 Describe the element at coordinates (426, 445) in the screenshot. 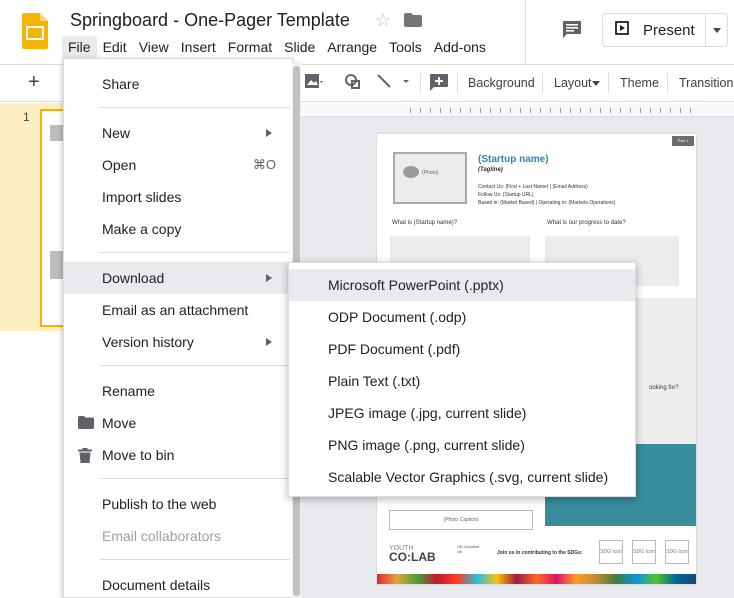

I see `submenu-item-label: PNG image (.png, current slide)` at that location.